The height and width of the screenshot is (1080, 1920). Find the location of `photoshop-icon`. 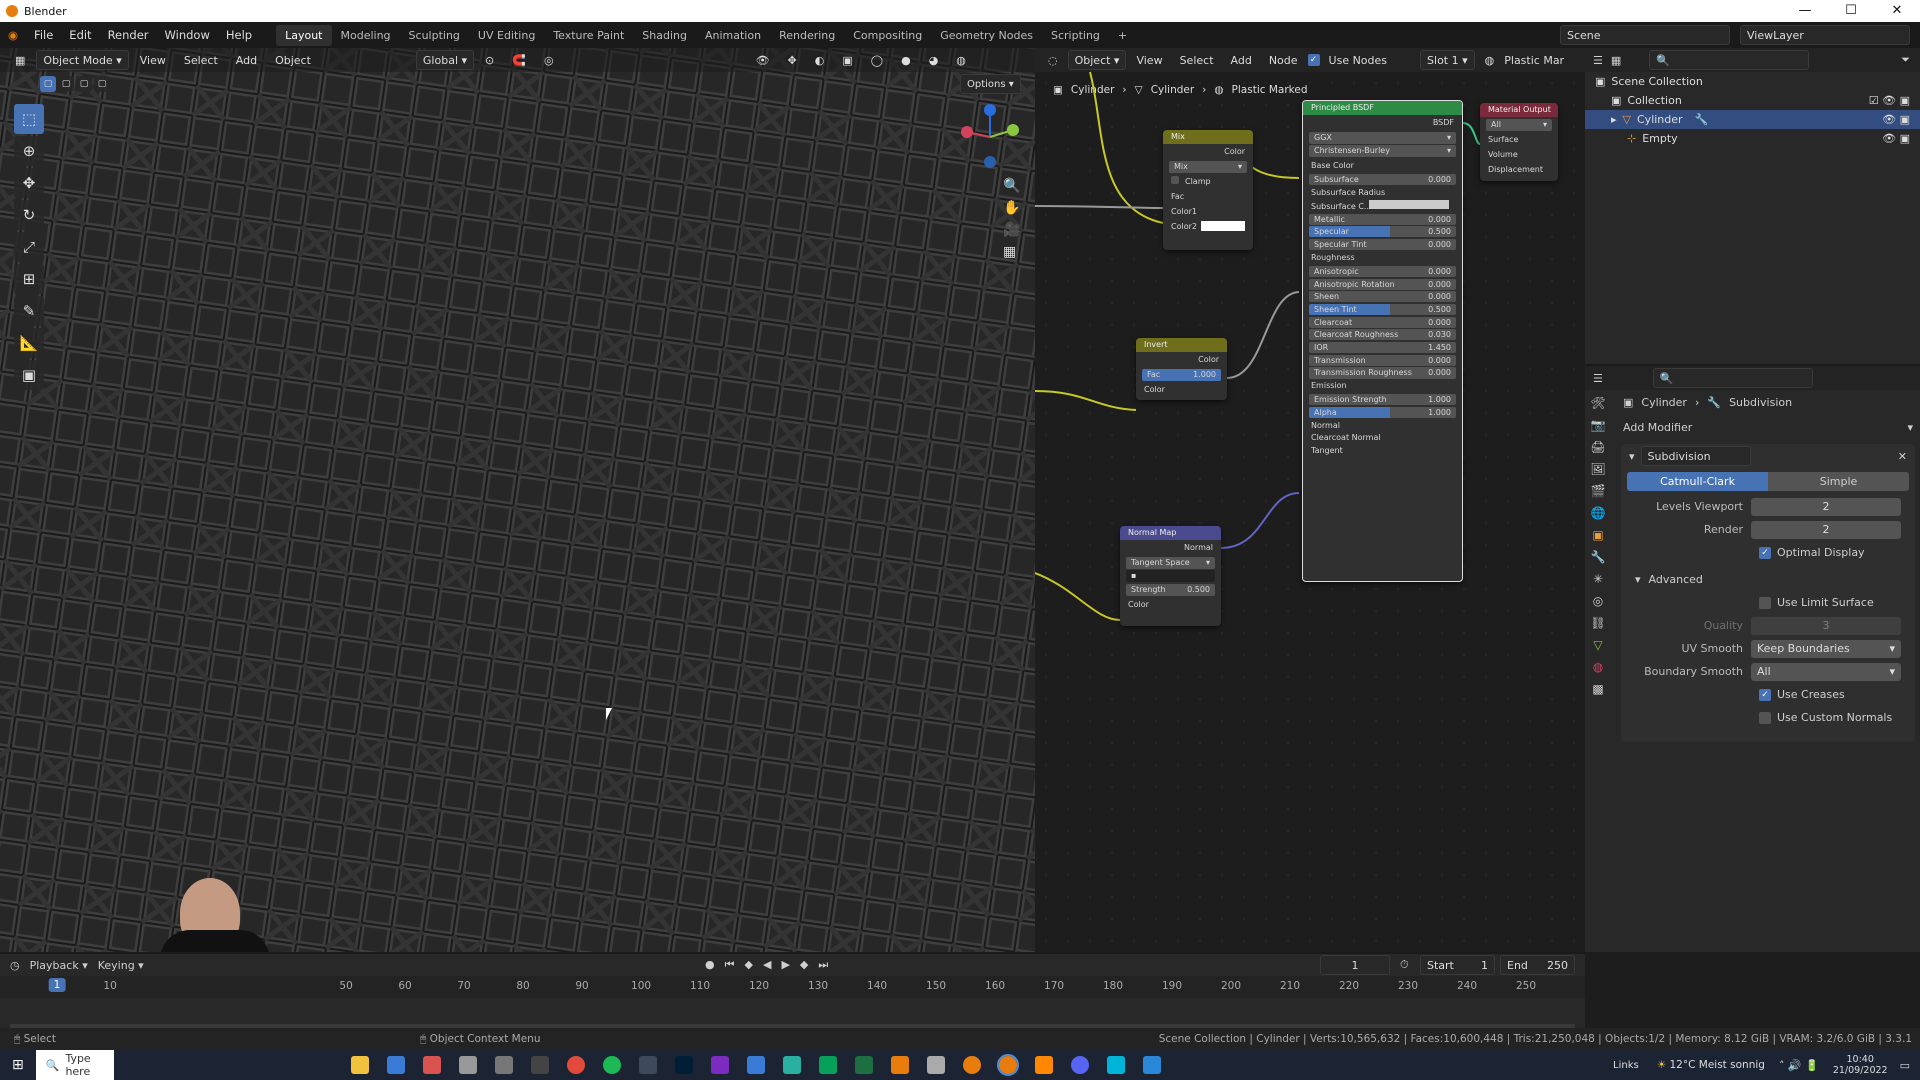

photoshop-icon is located at coordinates (683, 1065).